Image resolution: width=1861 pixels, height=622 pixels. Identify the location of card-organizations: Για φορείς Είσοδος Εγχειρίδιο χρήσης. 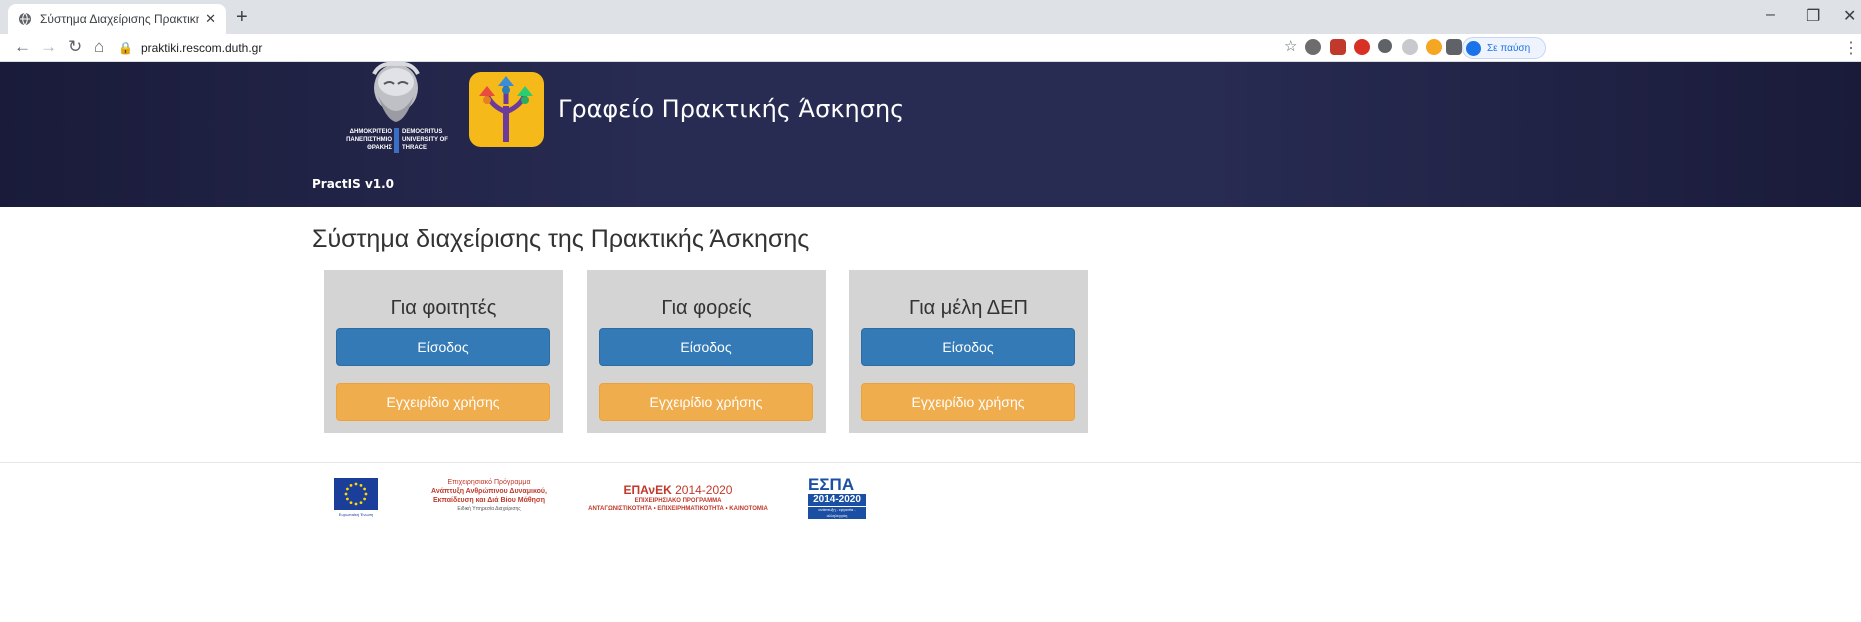
(706, 351).